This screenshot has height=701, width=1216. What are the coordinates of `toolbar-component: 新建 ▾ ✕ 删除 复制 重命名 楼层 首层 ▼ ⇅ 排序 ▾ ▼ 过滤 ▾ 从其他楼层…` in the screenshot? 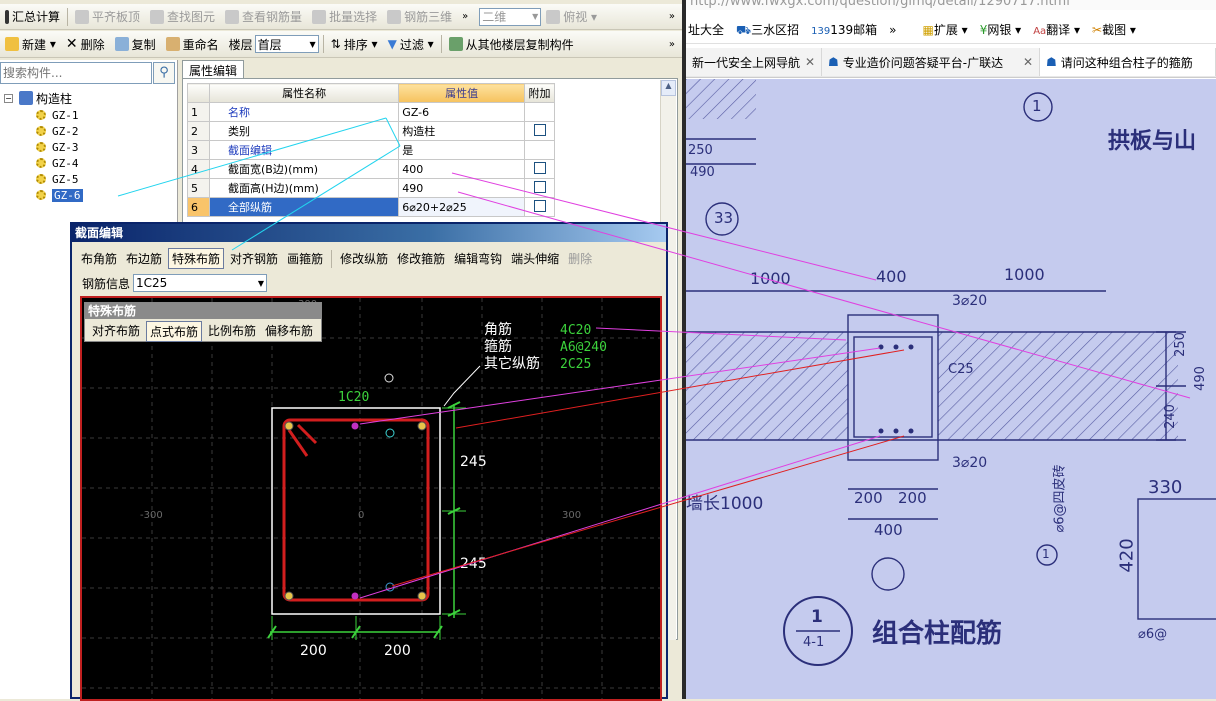 It's located at (341, 44).